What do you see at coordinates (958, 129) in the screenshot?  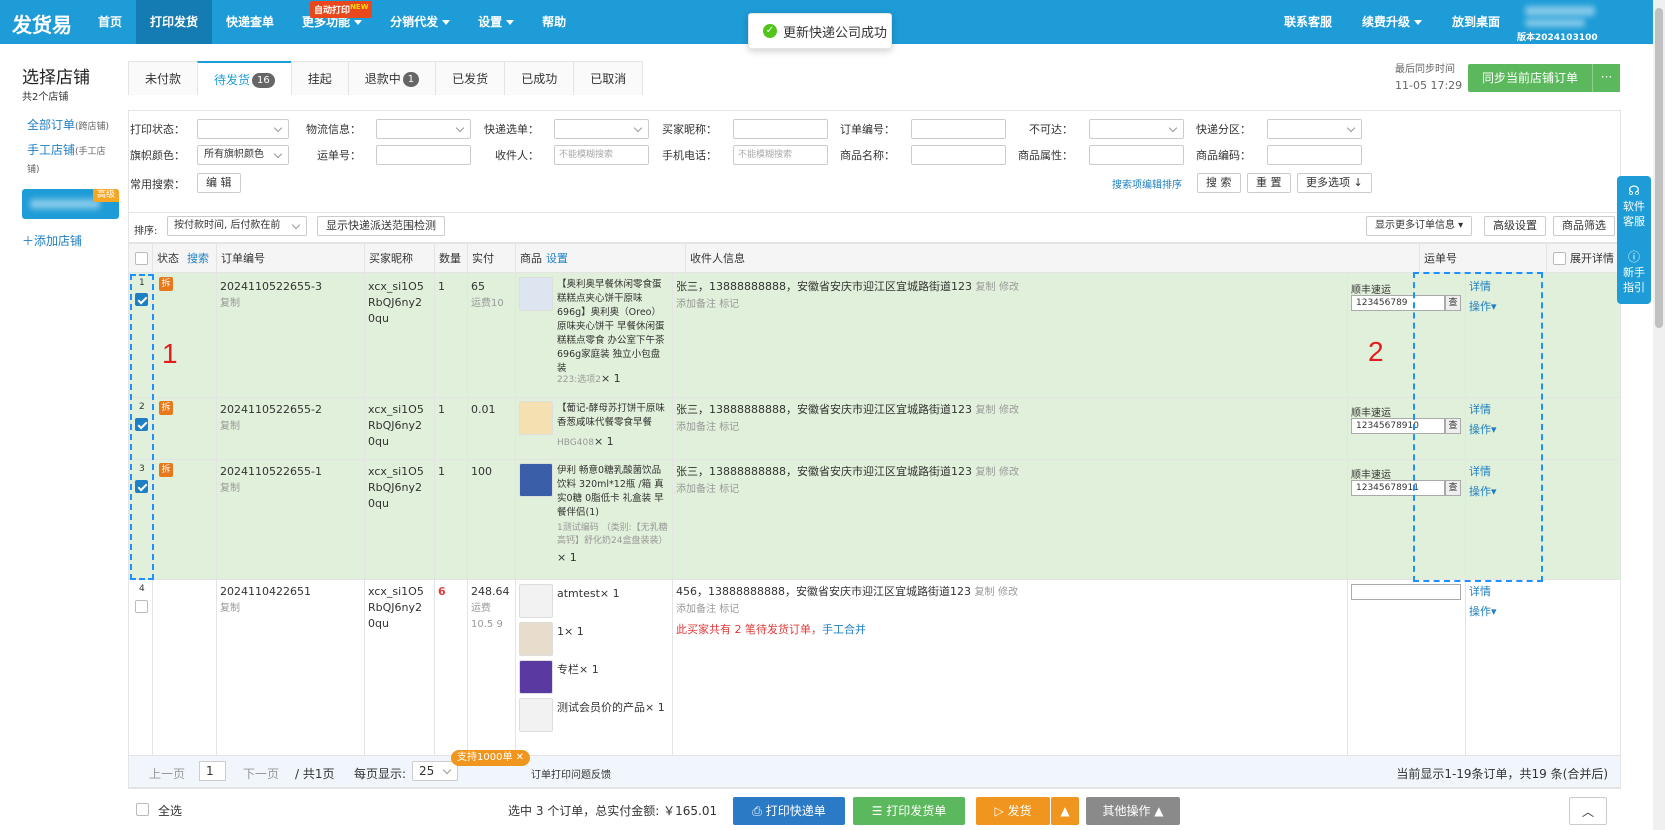 I see `order-no-input` at bounding box center [958, 129].